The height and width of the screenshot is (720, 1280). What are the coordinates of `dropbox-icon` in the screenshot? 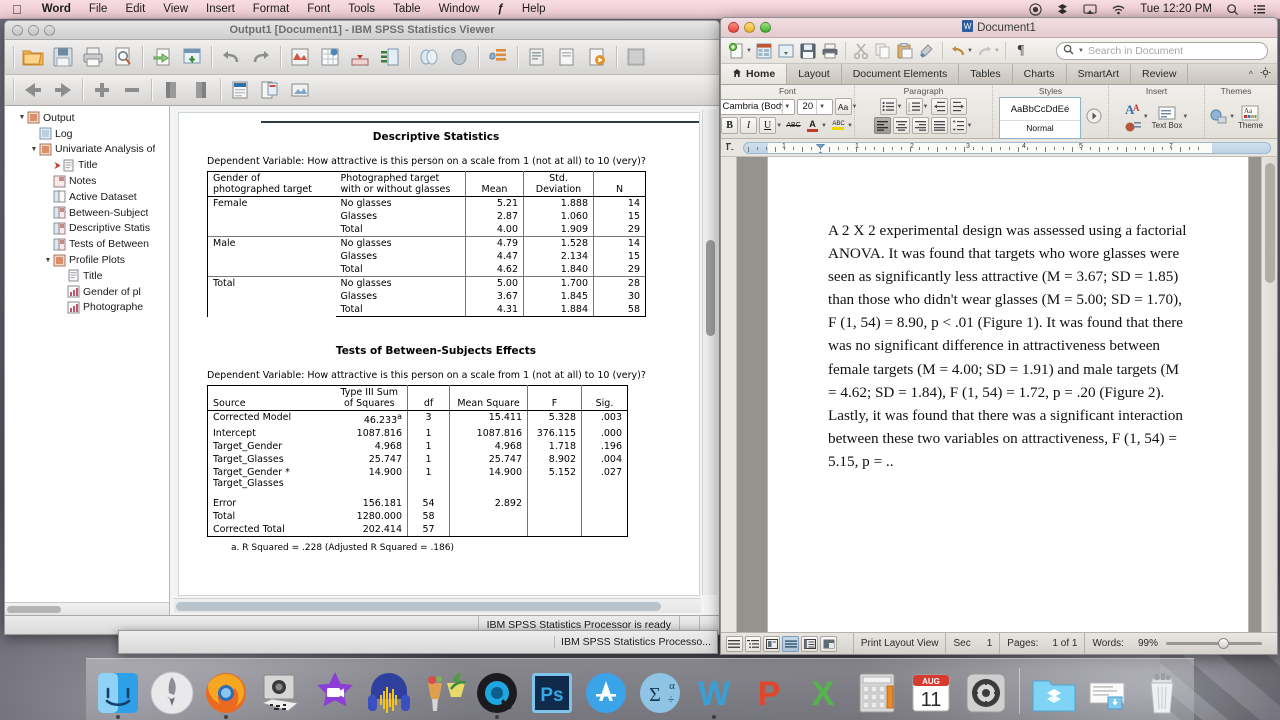 It's located at (1062, 9).